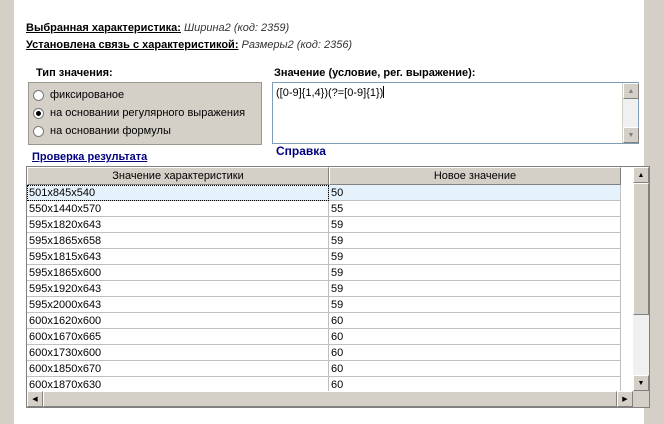  Describe the element at coordinates (475, 193) in the screenshot. I see `cell-new-value: 50` at that location.